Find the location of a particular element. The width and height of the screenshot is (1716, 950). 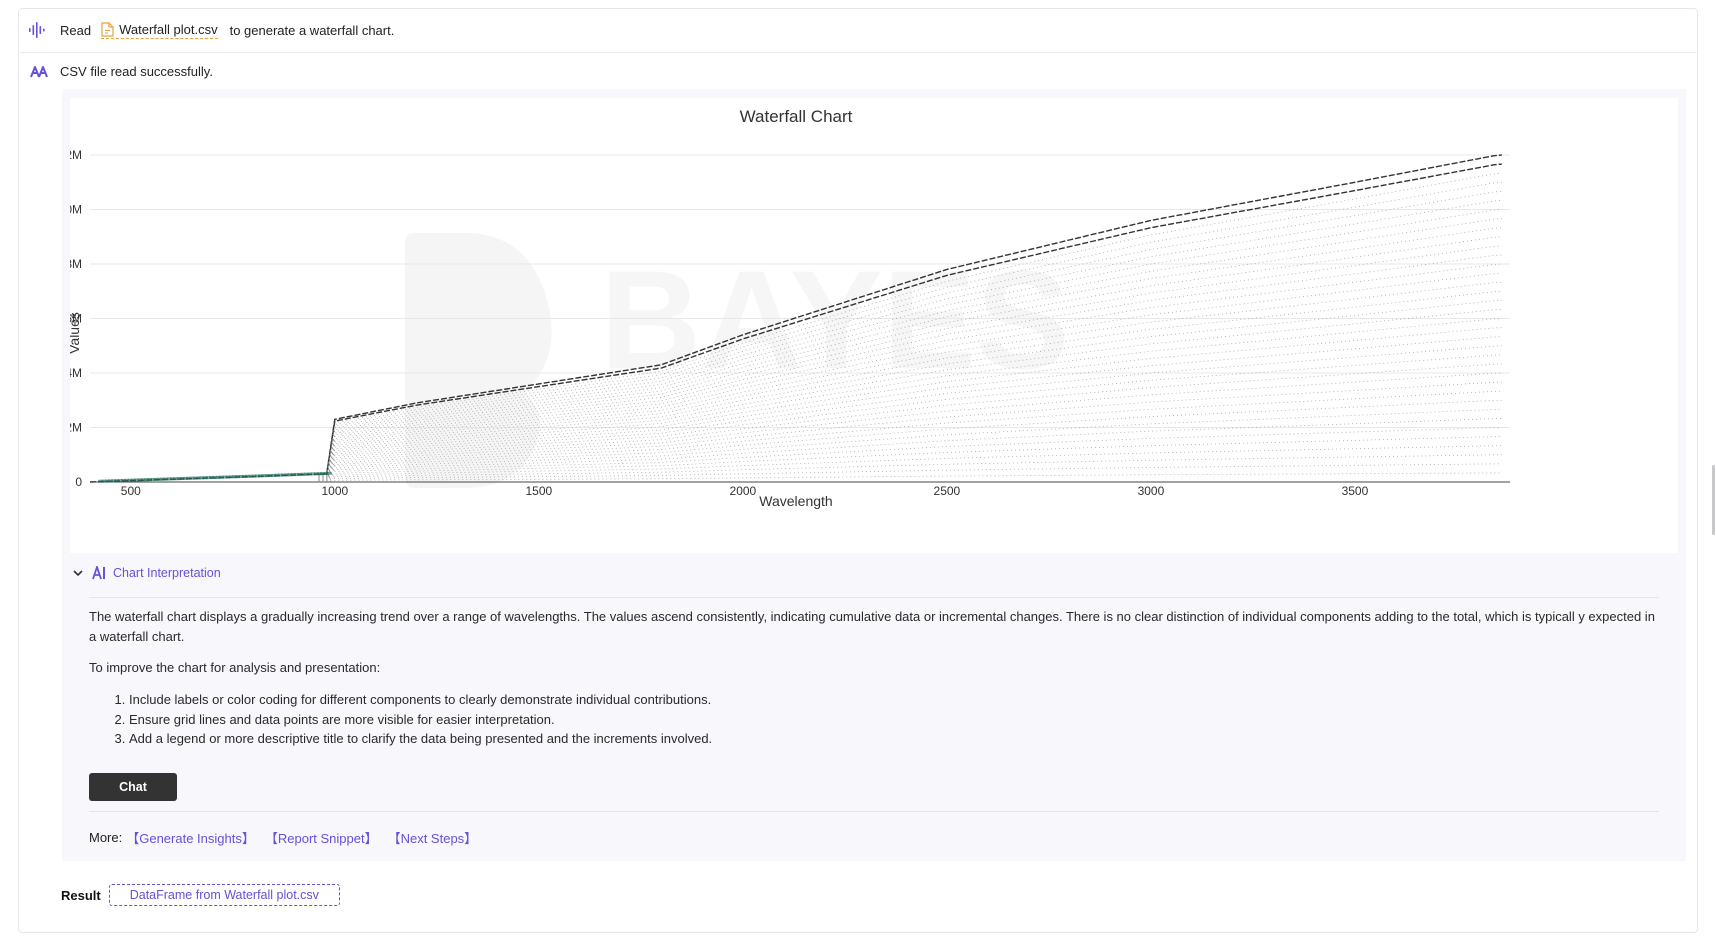

interpretation-heading: Chart Interpretation is located at coordinates (167, 573).